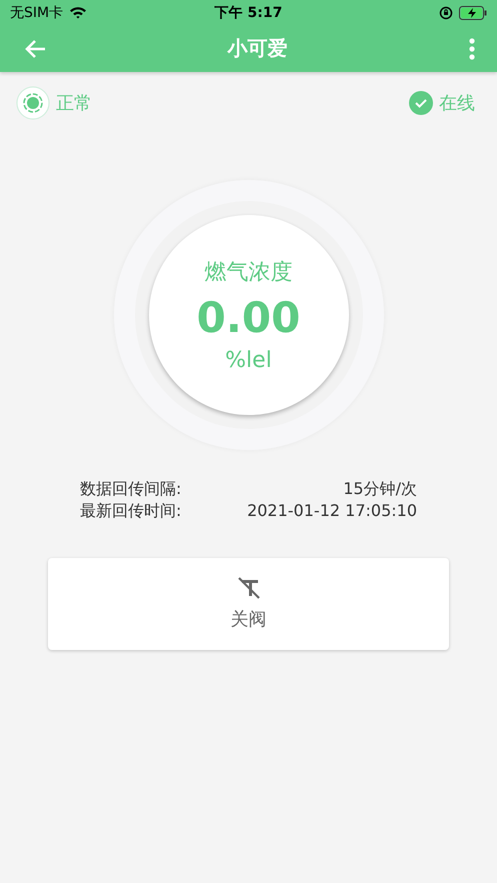 The width and height of the screenshot is (497, 883). I want to click on back-arrow-icon, so click(35, 48).